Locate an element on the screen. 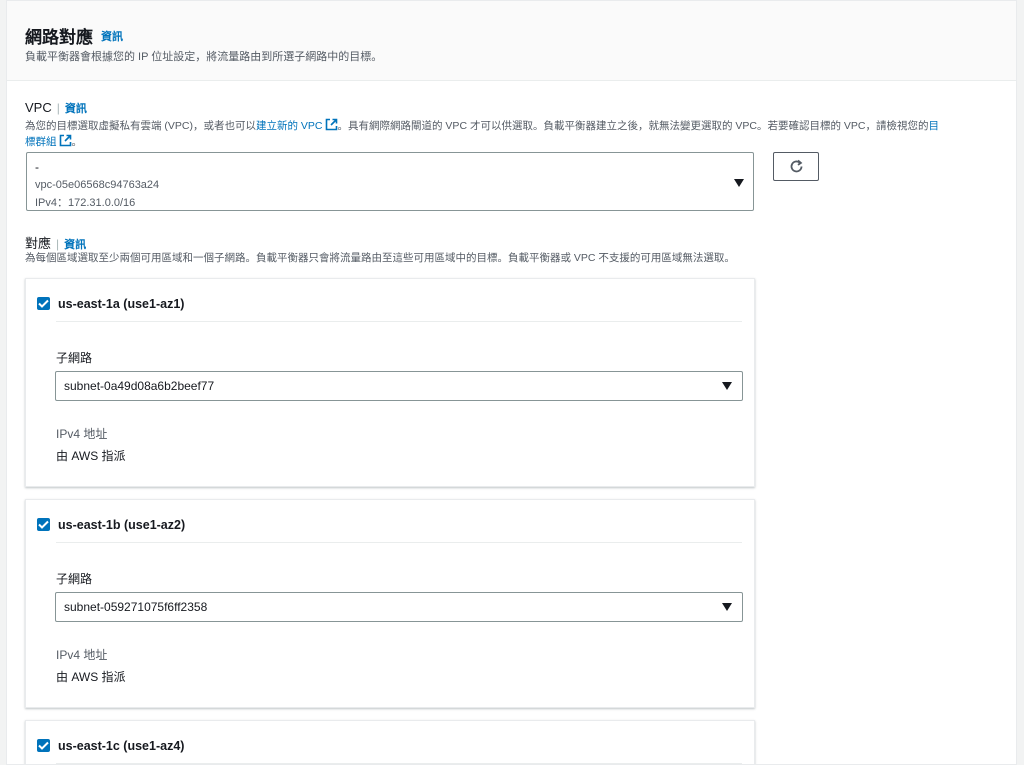 The height and width of the screenshot is (765, 1024). subnet-value: subnet-0a49d08a6b2beef77 is located at coordinates (139, 386).